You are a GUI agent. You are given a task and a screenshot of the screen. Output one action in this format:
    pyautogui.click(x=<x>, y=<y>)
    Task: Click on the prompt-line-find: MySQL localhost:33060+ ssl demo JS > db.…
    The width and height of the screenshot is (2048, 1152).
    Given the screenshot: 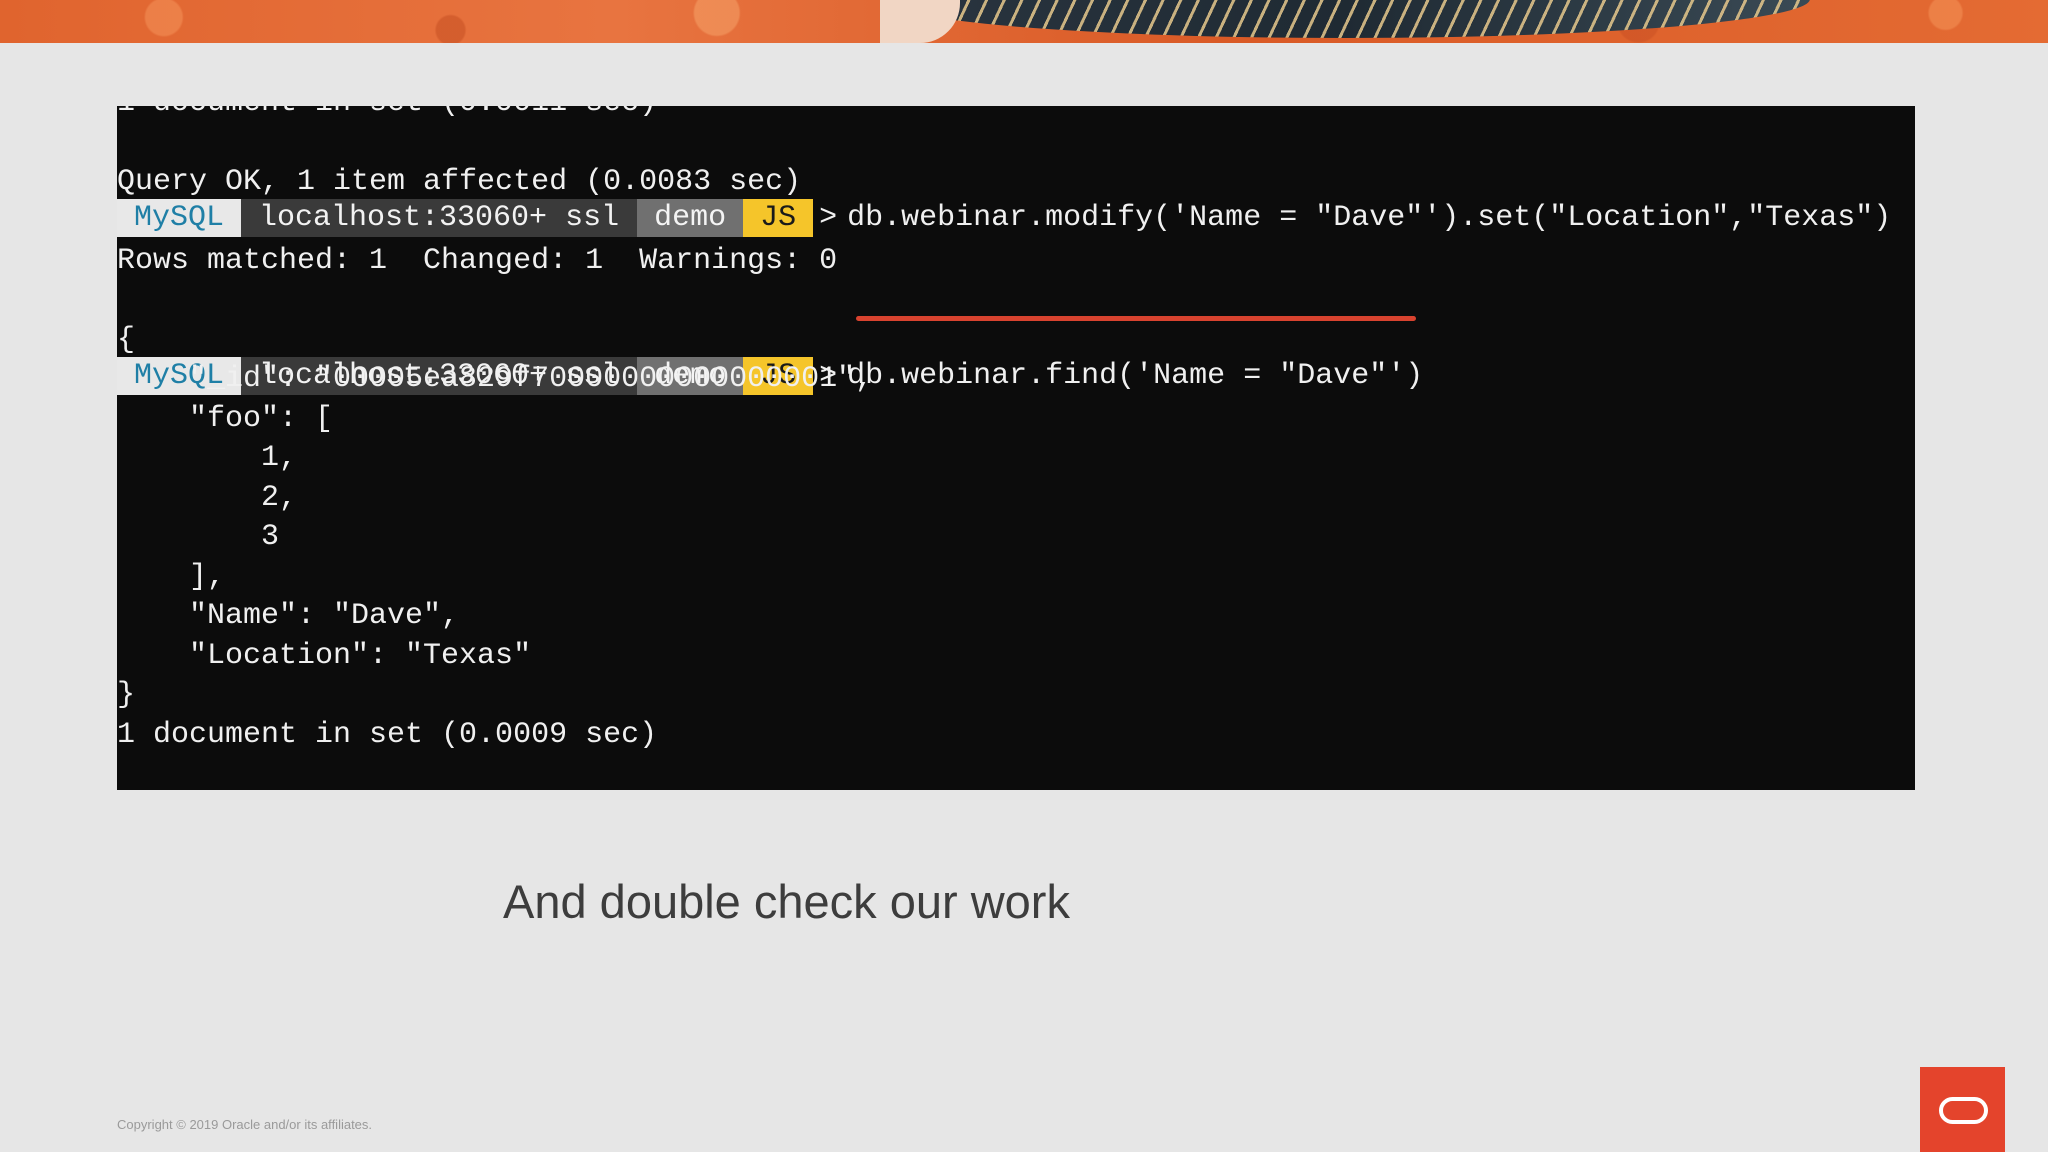 What is the action you would take?
    pyautogui.click(x=770, y=338)
    